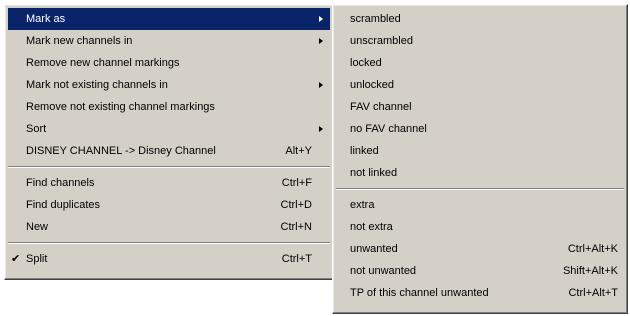 This screenshot has height=316, width=630. Describe the element at coordinates (362, 205) in the screenshot. I see `menu-item-label: extra` at that location.